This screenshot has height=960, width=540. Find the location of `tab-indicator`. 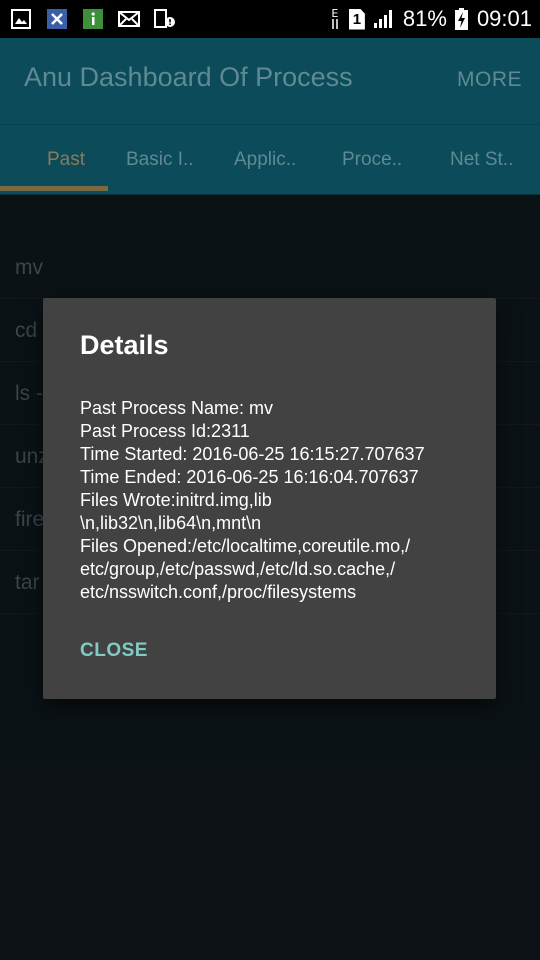

tab-indicator is located at coordinates (54, 188).